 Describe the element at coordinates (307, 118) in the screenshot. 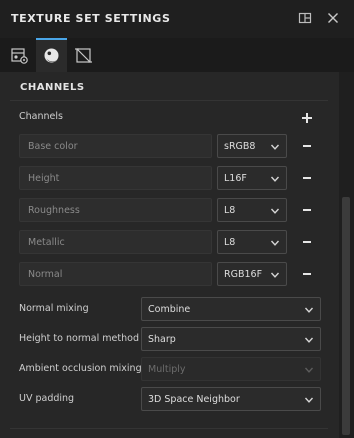

I see `add-channel-icon` at that location.